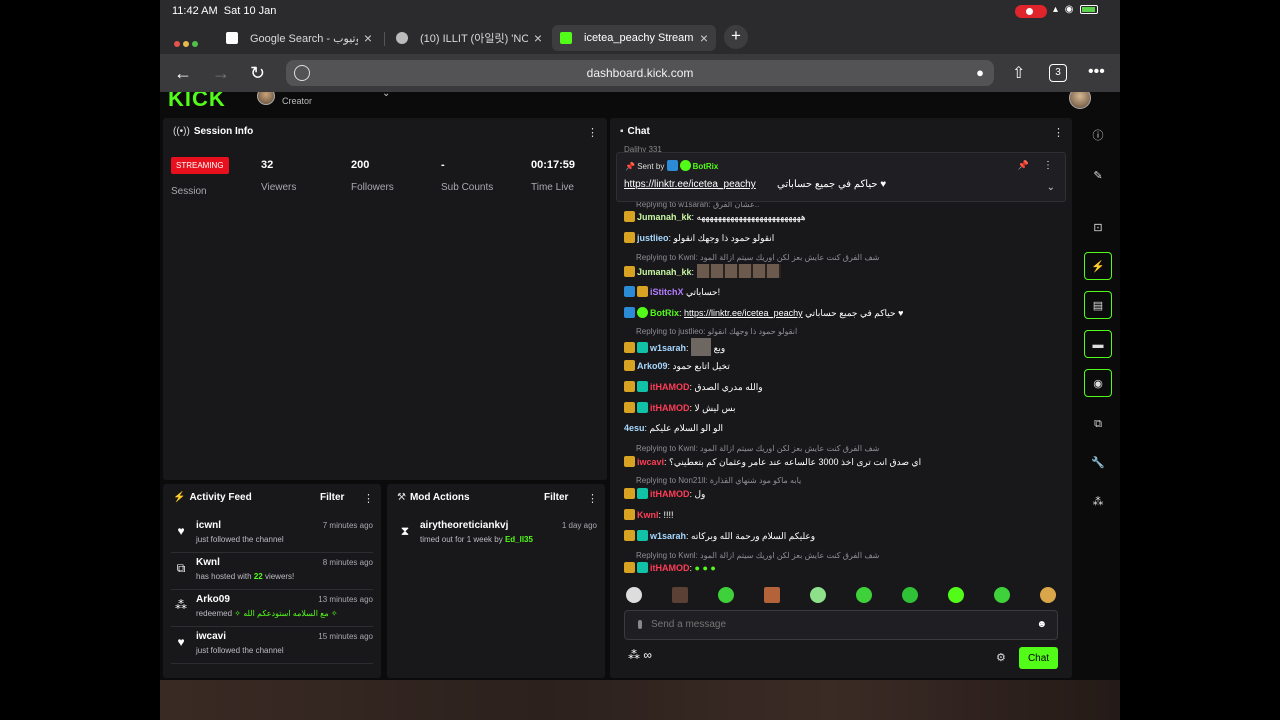 The height and width of the screenshot is (720, 1280). I want to click on notes-icon: ▤, so click(1098, 305).